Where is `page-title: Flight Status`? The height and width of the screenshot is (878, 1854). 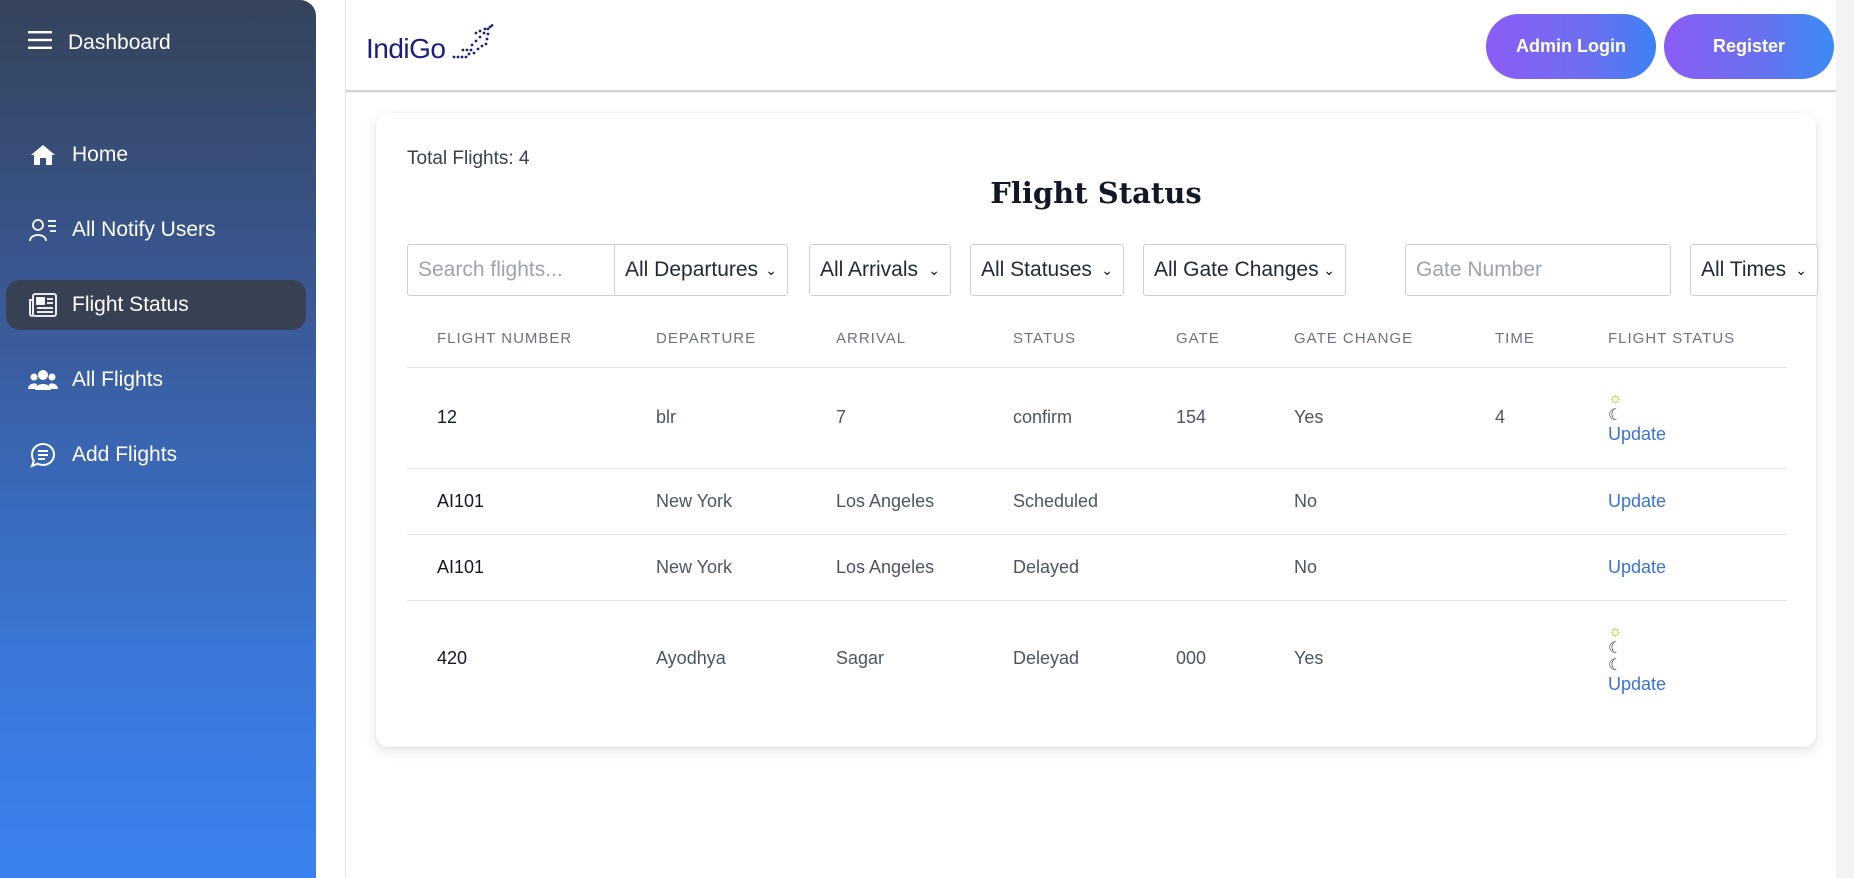
page-title: Flight Status is located at coordinates (1096, 193).